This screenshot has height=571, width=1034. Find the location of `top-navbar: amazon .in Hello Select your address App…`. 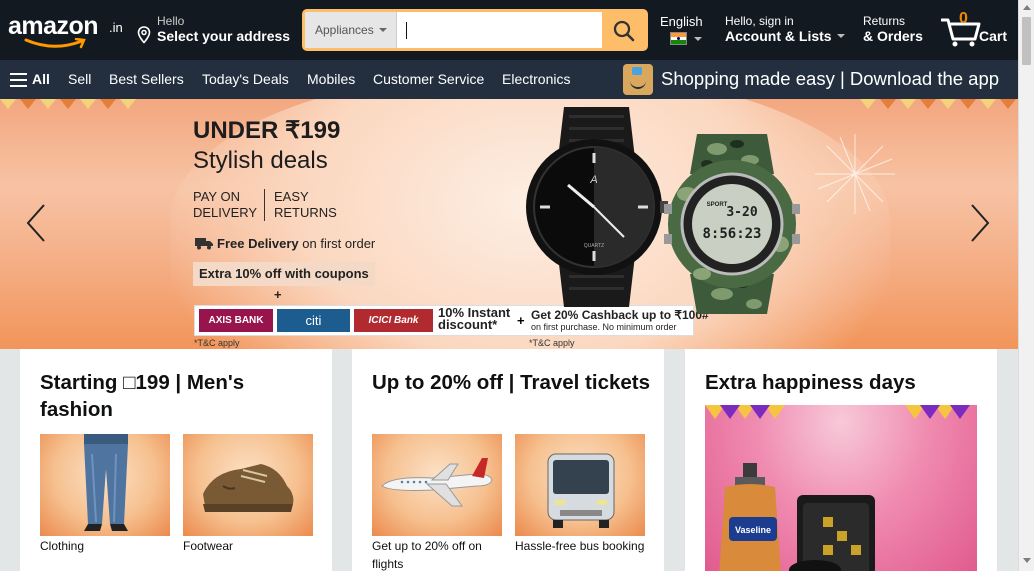

top-navbar: amazon .in Hello Select your address App… is located at coordinates (509, 30).